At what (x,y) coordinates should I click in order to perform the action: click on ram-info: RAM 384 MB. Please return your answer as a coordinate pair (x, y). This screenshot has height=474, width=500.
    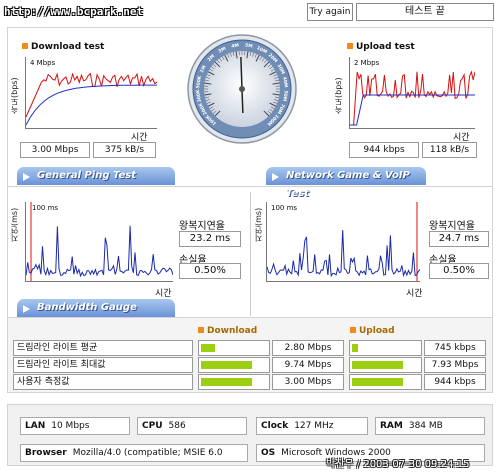
    Looking at the image, I should click on (430, 426).